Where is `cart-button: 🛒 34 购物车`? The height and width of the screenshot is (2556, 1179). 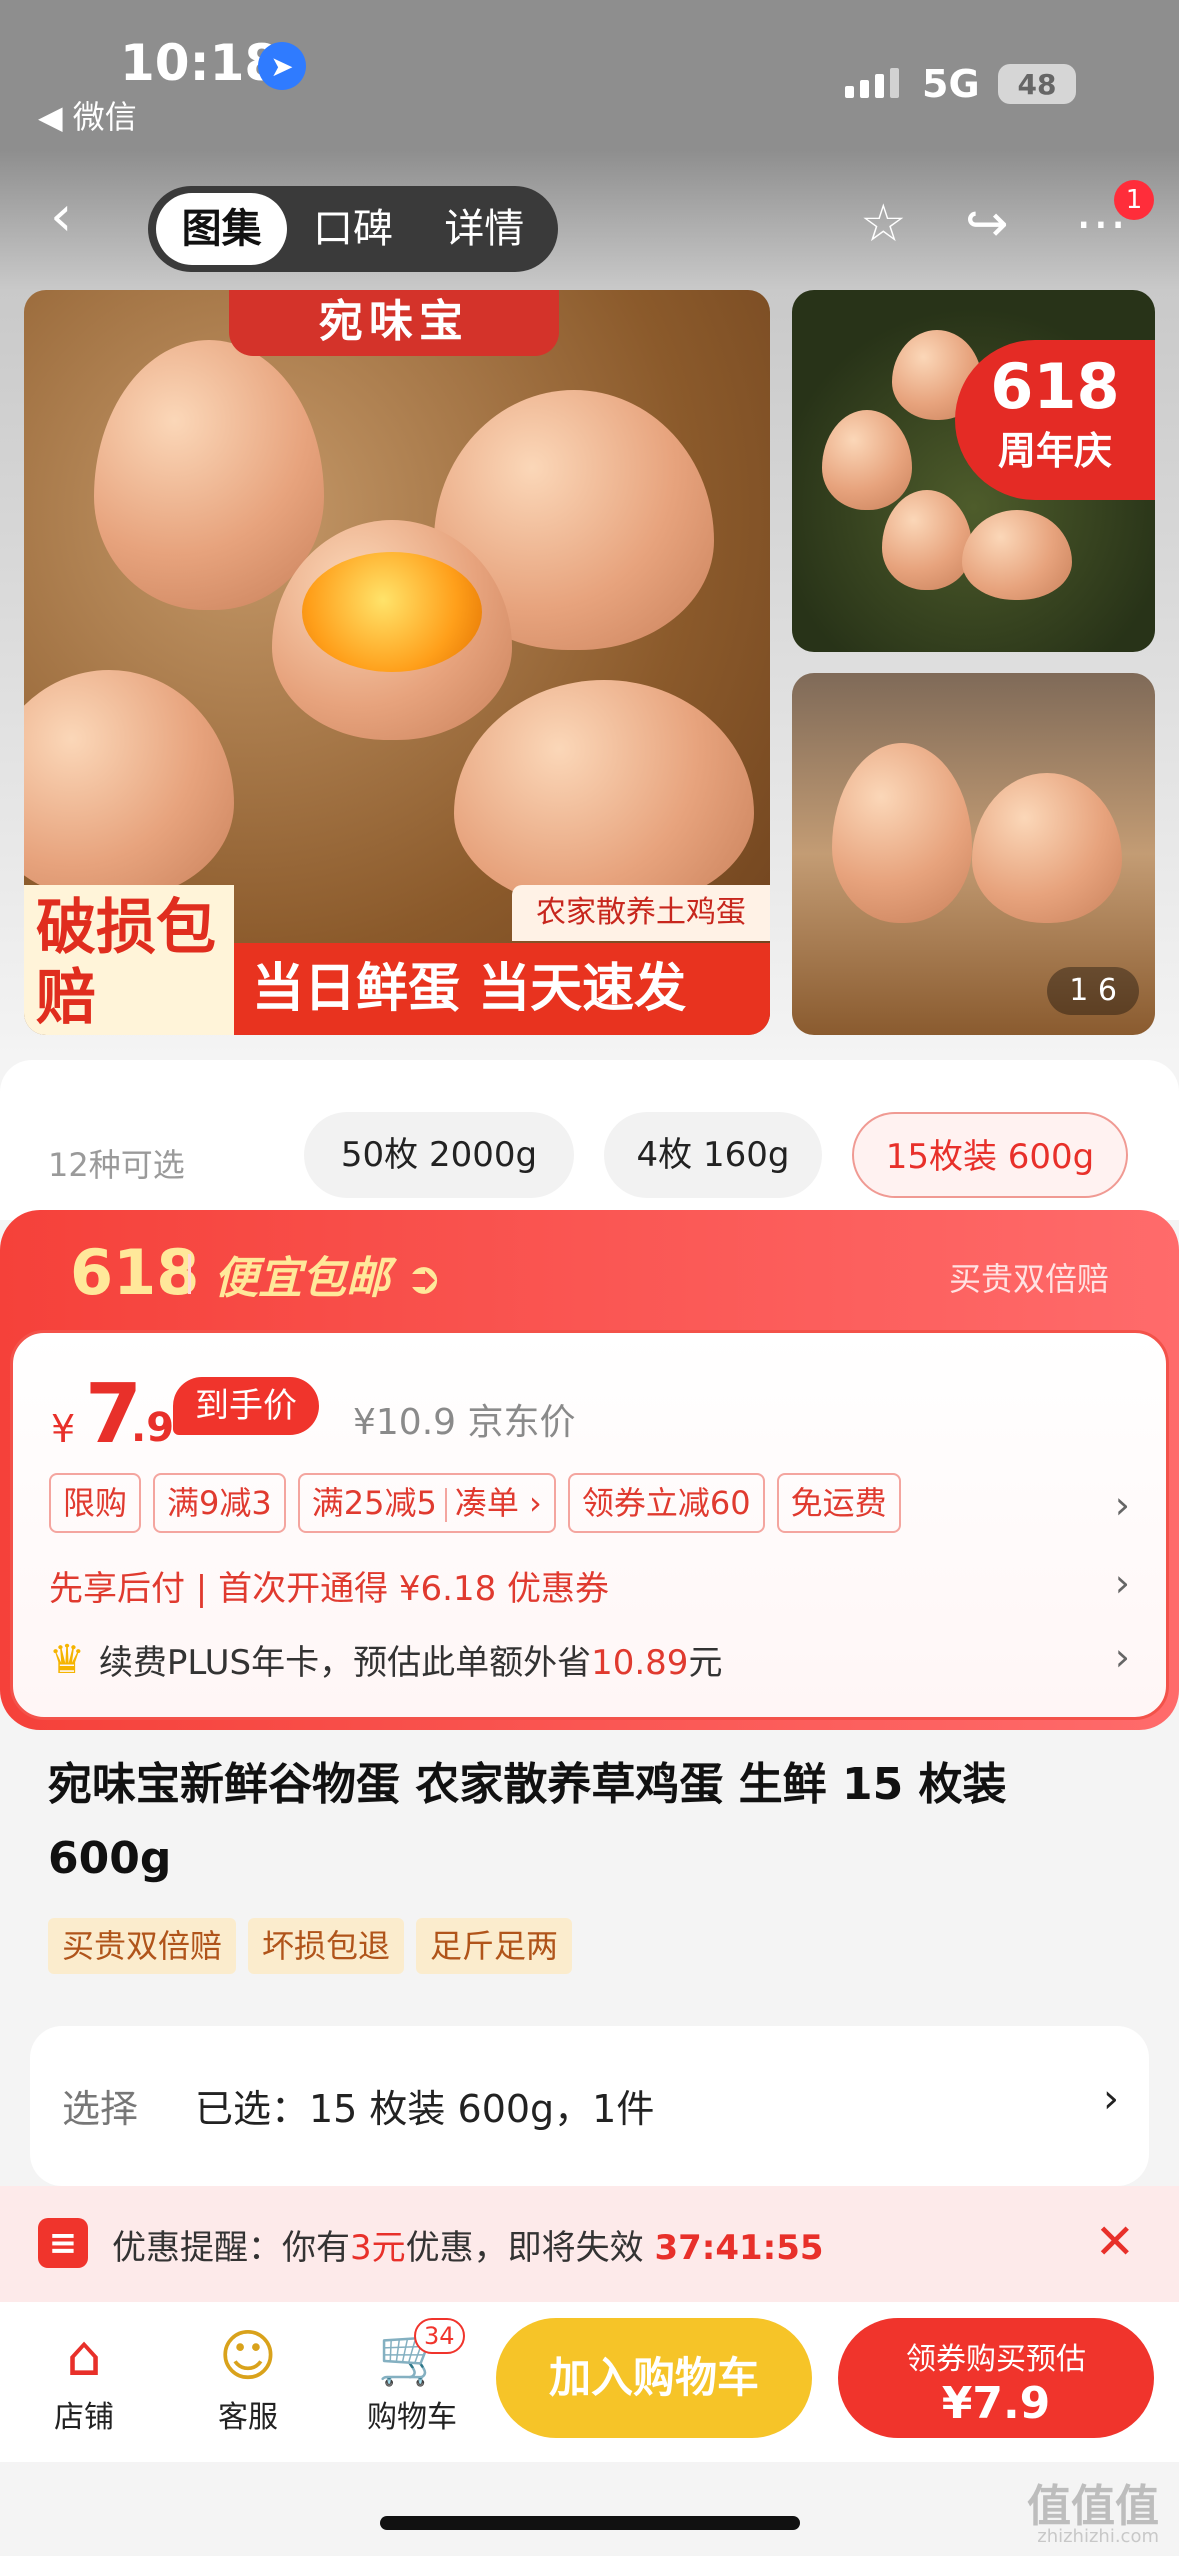
cart-button: 🛒 34 购物车 is located at coordinates (412, 2377).